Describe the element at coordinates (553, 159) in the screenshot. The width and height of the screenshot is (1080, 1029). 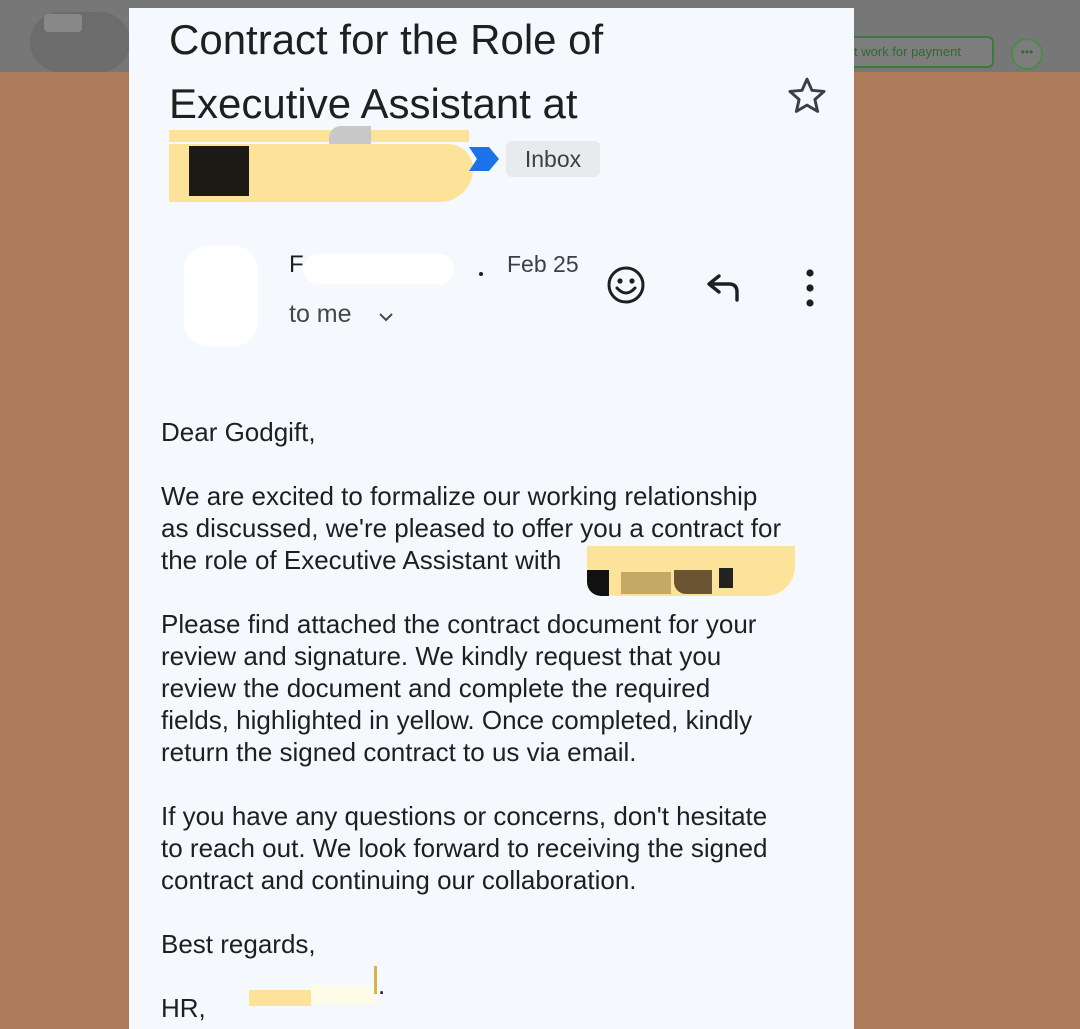
I see `inbox-label-chip: Inbox` at that location.